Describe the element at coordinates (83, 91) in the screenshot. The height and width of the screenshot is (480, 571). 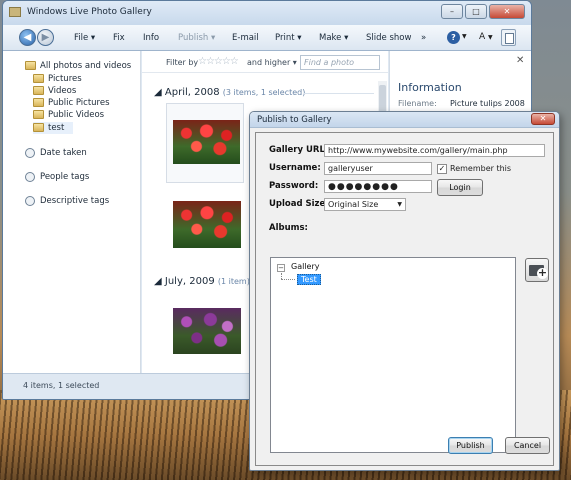
I see `nav-videos: Videos` at that location.